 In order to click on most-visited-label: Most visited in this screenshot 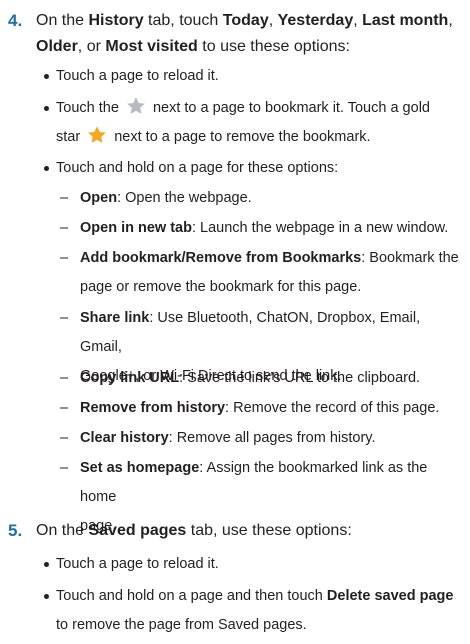, I will do `click(151, 46)`.